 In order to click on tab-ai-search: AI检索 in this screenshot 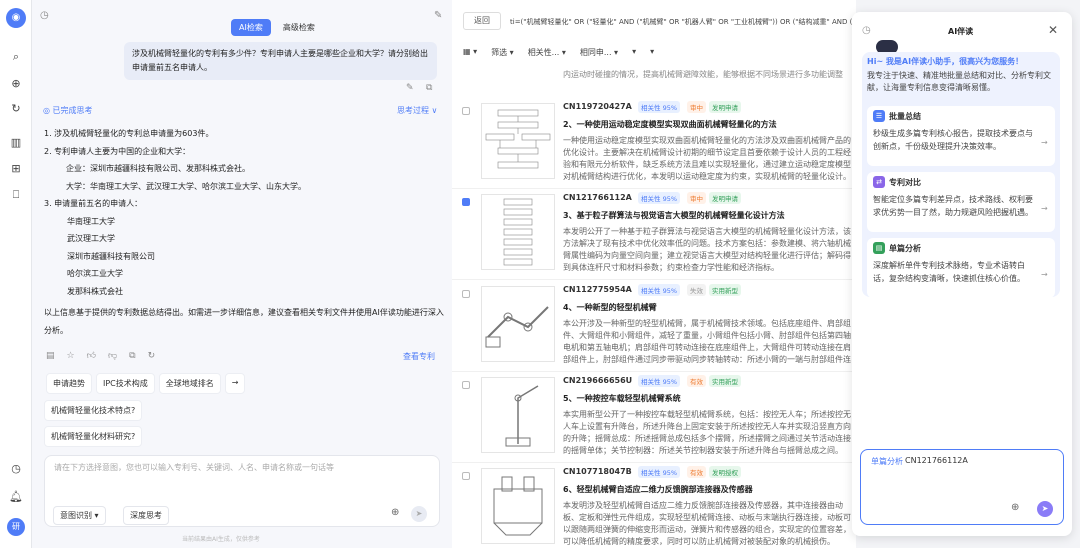, I will do `click(251, 27)`.